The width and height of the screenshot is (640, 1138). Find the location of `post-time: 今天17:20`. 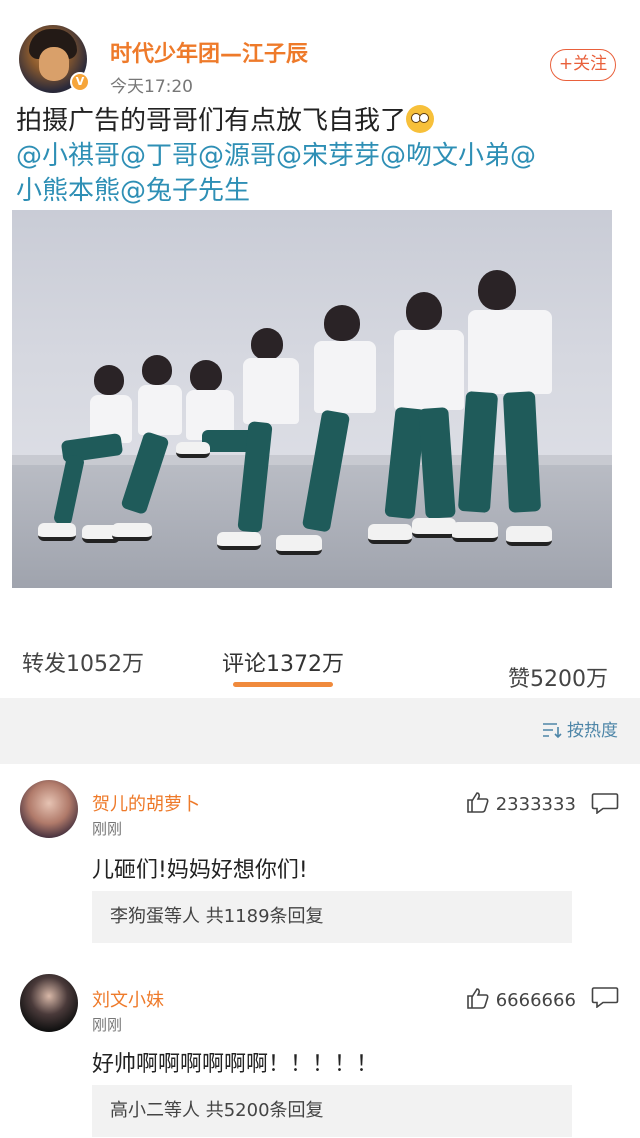

post-time: 今天17:20 is located at coordinates (151, 87).